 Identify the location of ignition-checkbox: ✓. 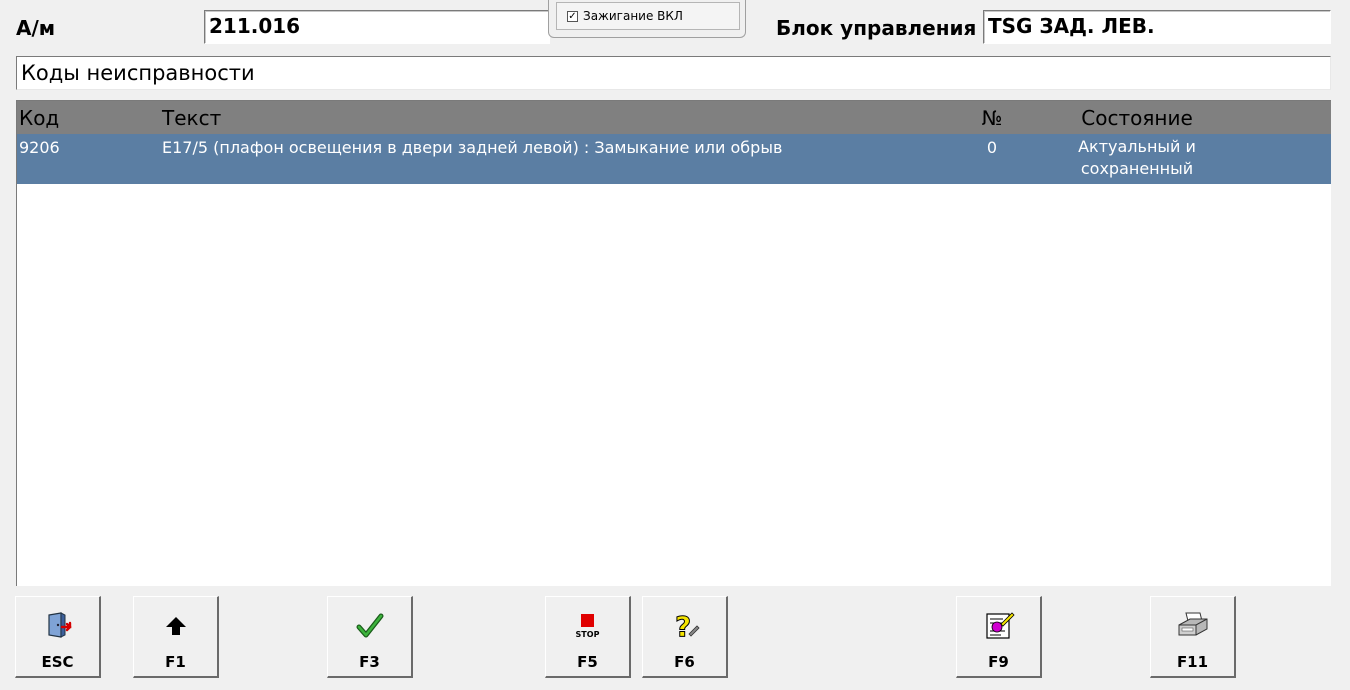
(572, 16).